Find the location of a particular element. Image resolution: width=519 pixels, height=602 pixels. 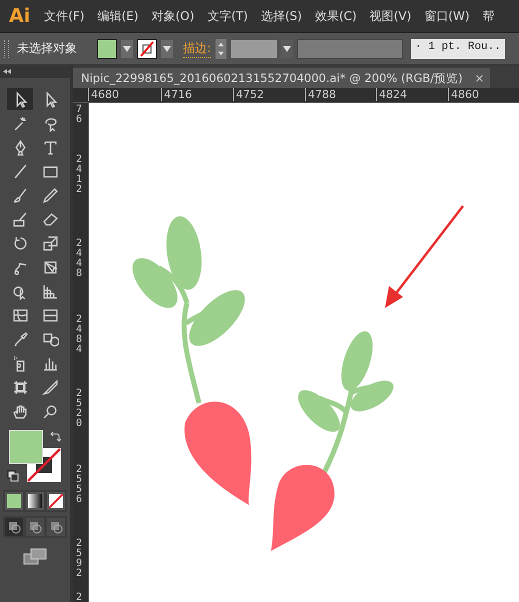

ruler-label: 2448 is located at coordinates (79, 259).